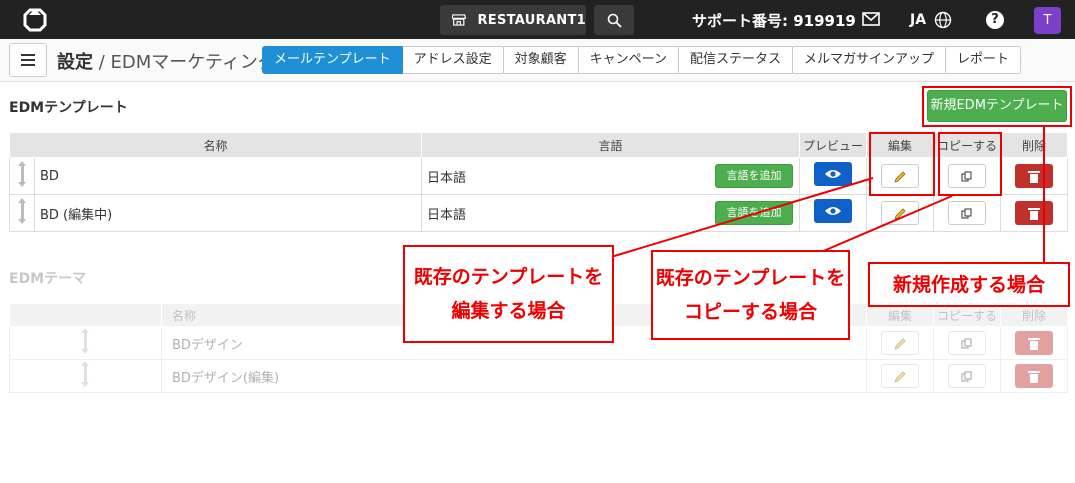  I want to click on edit-callout-line1: 既存のテンプレートを, so click(508, 277).